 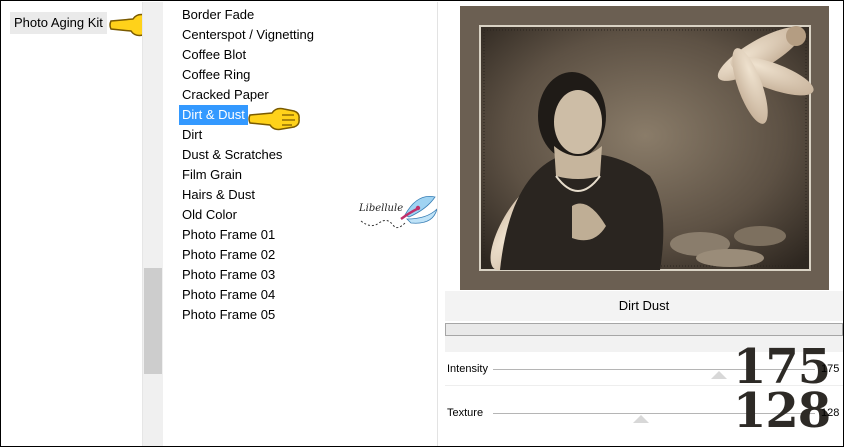 I want to click on texture-value: 128, so click(x=830, y=413).